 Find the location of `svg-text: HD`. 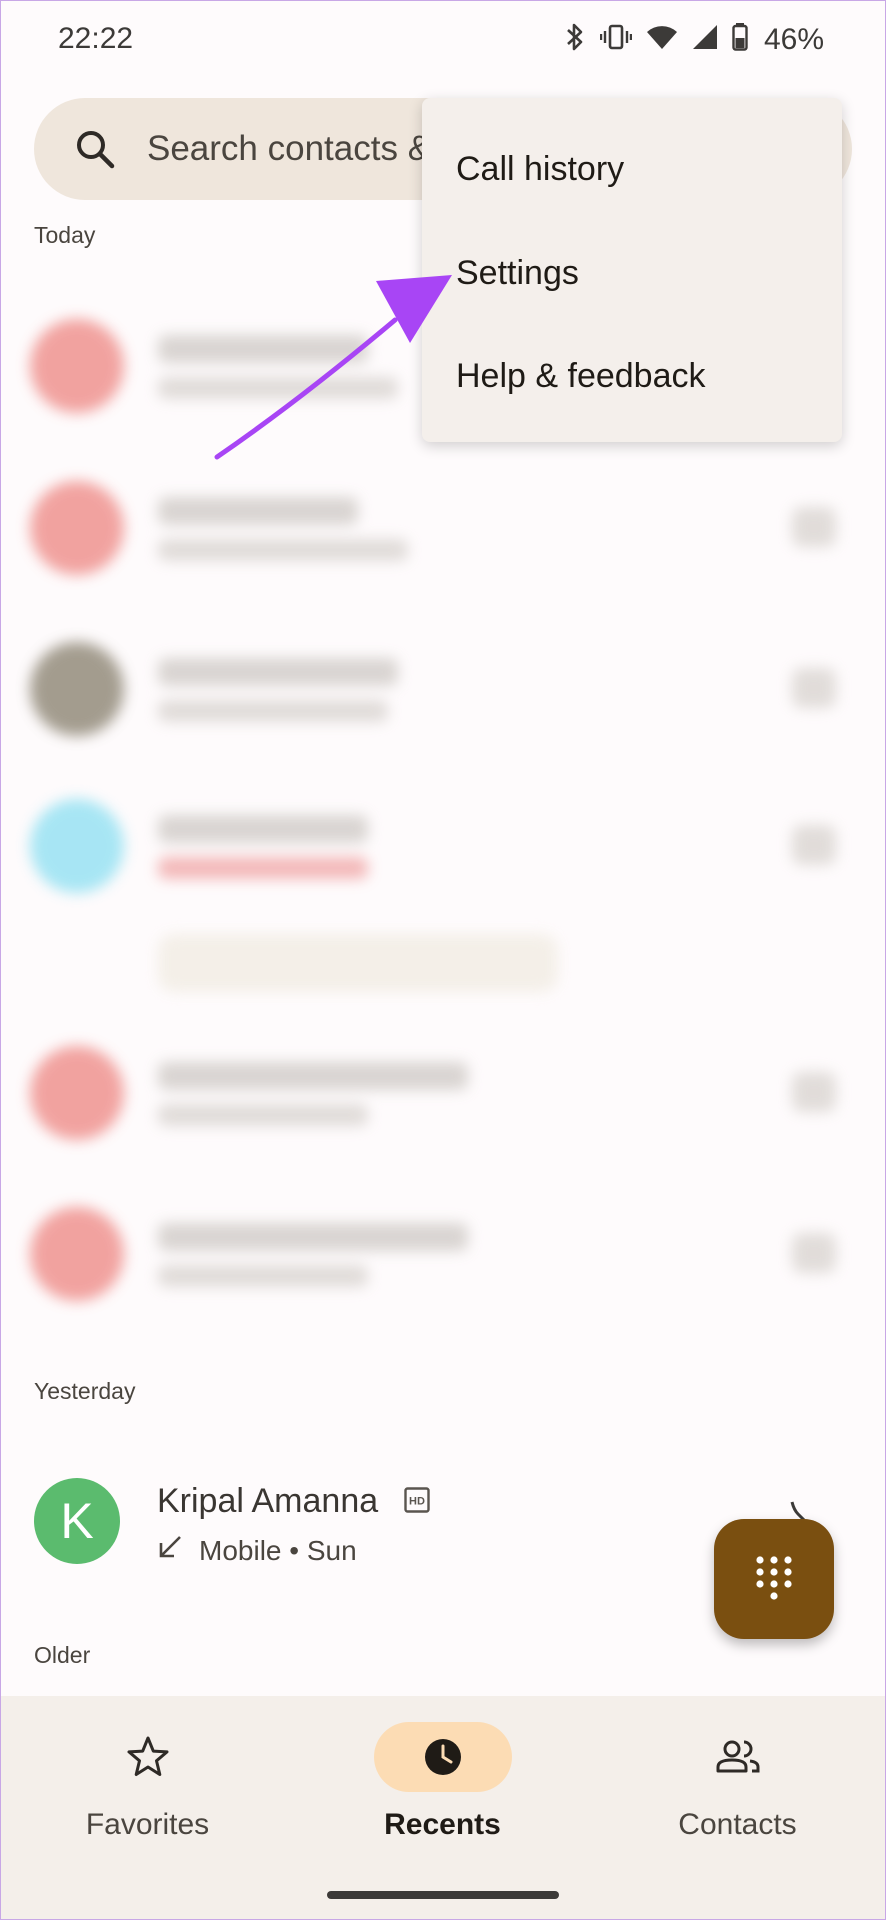

svg-text: HD is located at coordinates (417, 1502).